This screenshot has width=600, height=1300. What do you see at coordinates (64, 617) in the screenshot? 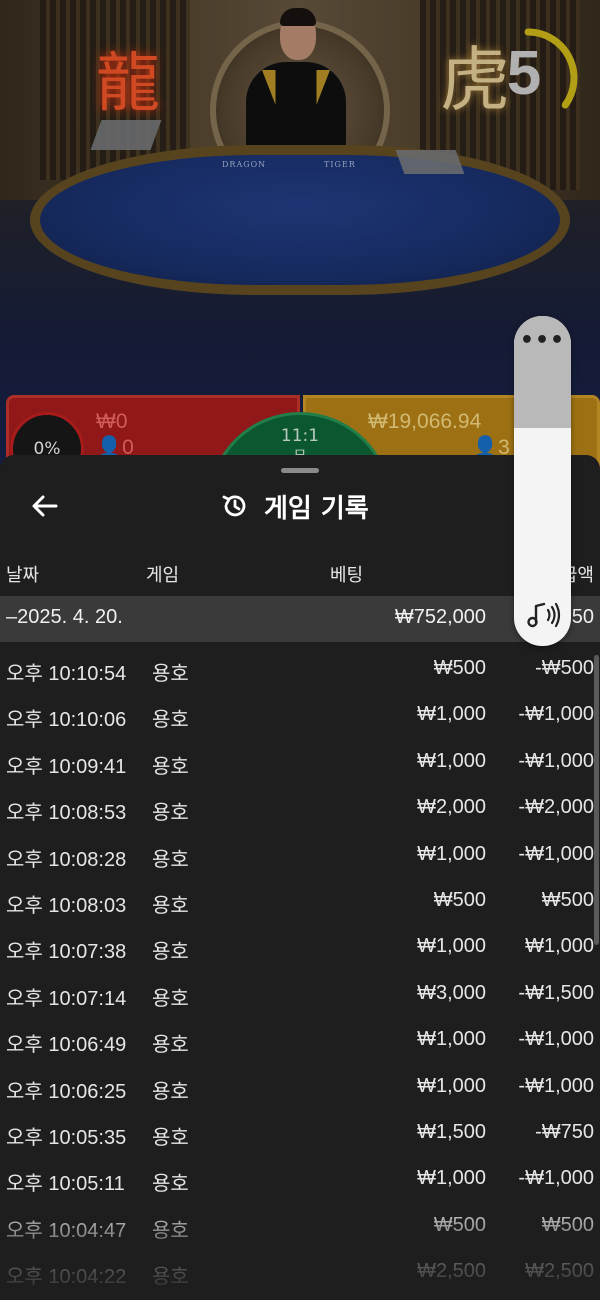
I see `summary-date: –2025. 4. 20.` at bounding box center [64, 617].